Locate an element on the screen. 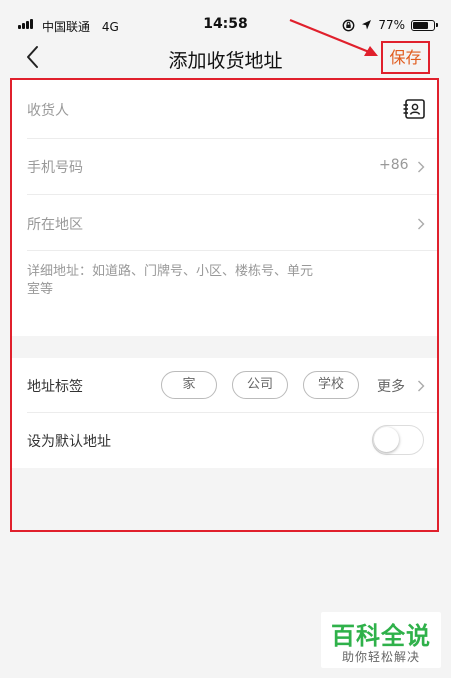 This screenshot has width=451, height=678. watermark-title: 百科全说 is located at coordinates (381, 636).